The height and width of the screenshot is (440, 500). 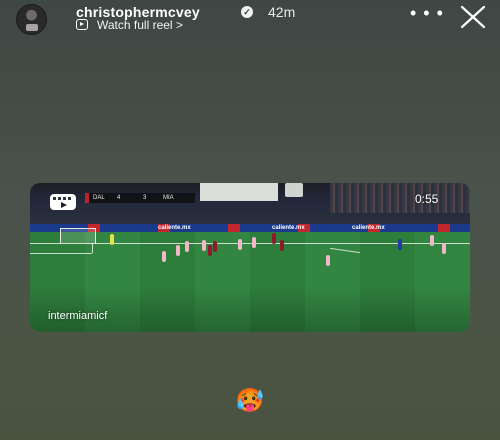 I want to click on video-duration: 0:55, so click(x=427, y=199).